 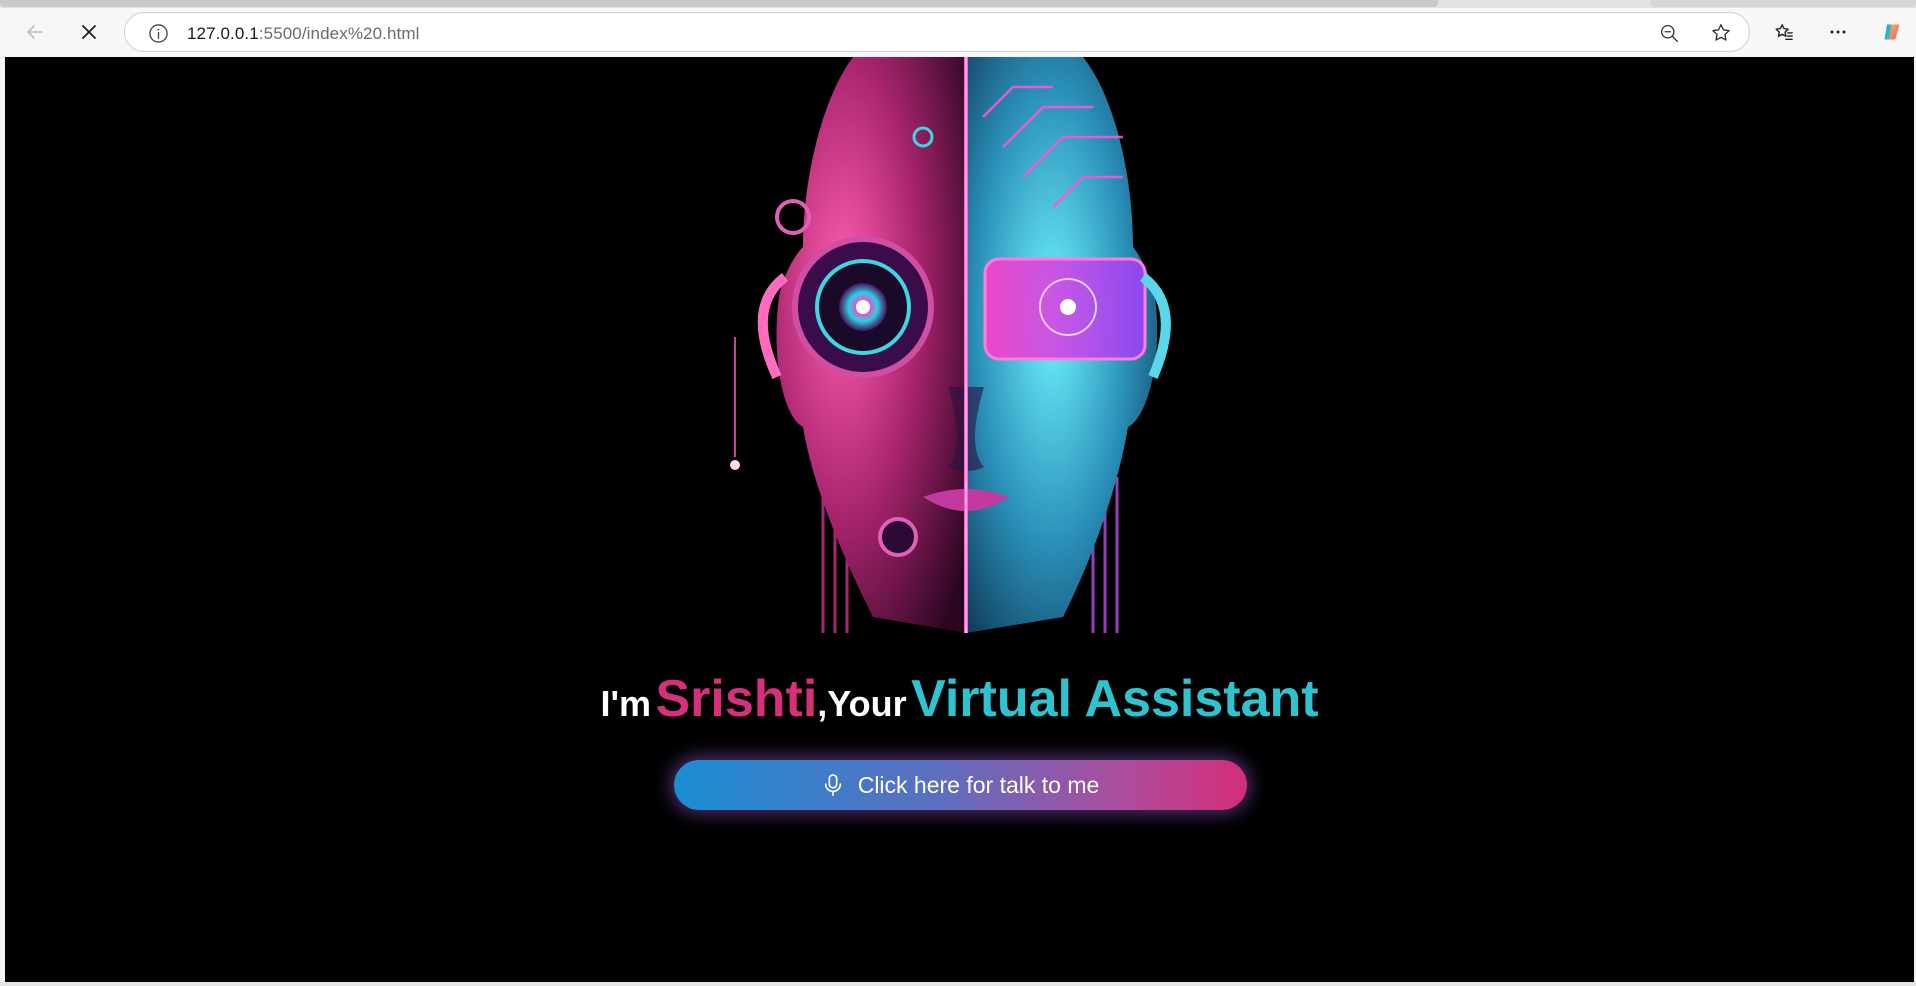 I want to click on page-title: I'm Srishti,Your Virtual Assistant, so click(x=959, y=699).